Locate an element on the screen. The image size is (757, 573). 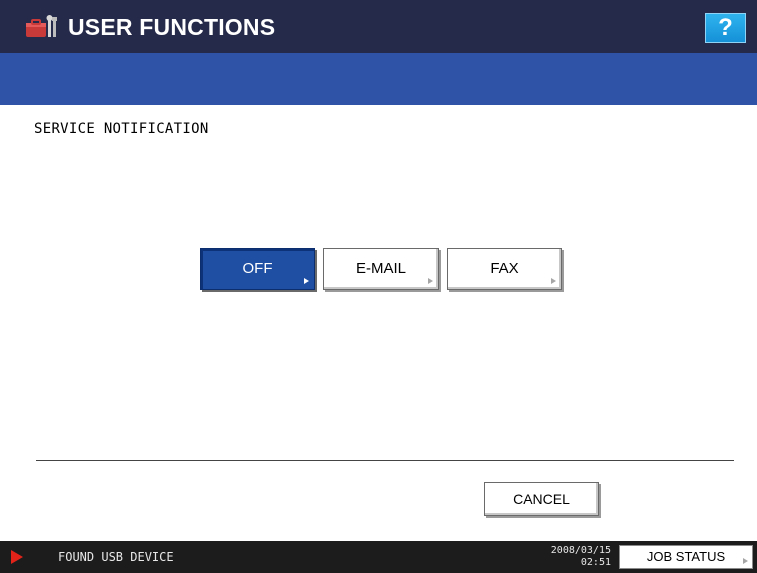
cancel-button: CANCEL is located at coordinates (541, 499).